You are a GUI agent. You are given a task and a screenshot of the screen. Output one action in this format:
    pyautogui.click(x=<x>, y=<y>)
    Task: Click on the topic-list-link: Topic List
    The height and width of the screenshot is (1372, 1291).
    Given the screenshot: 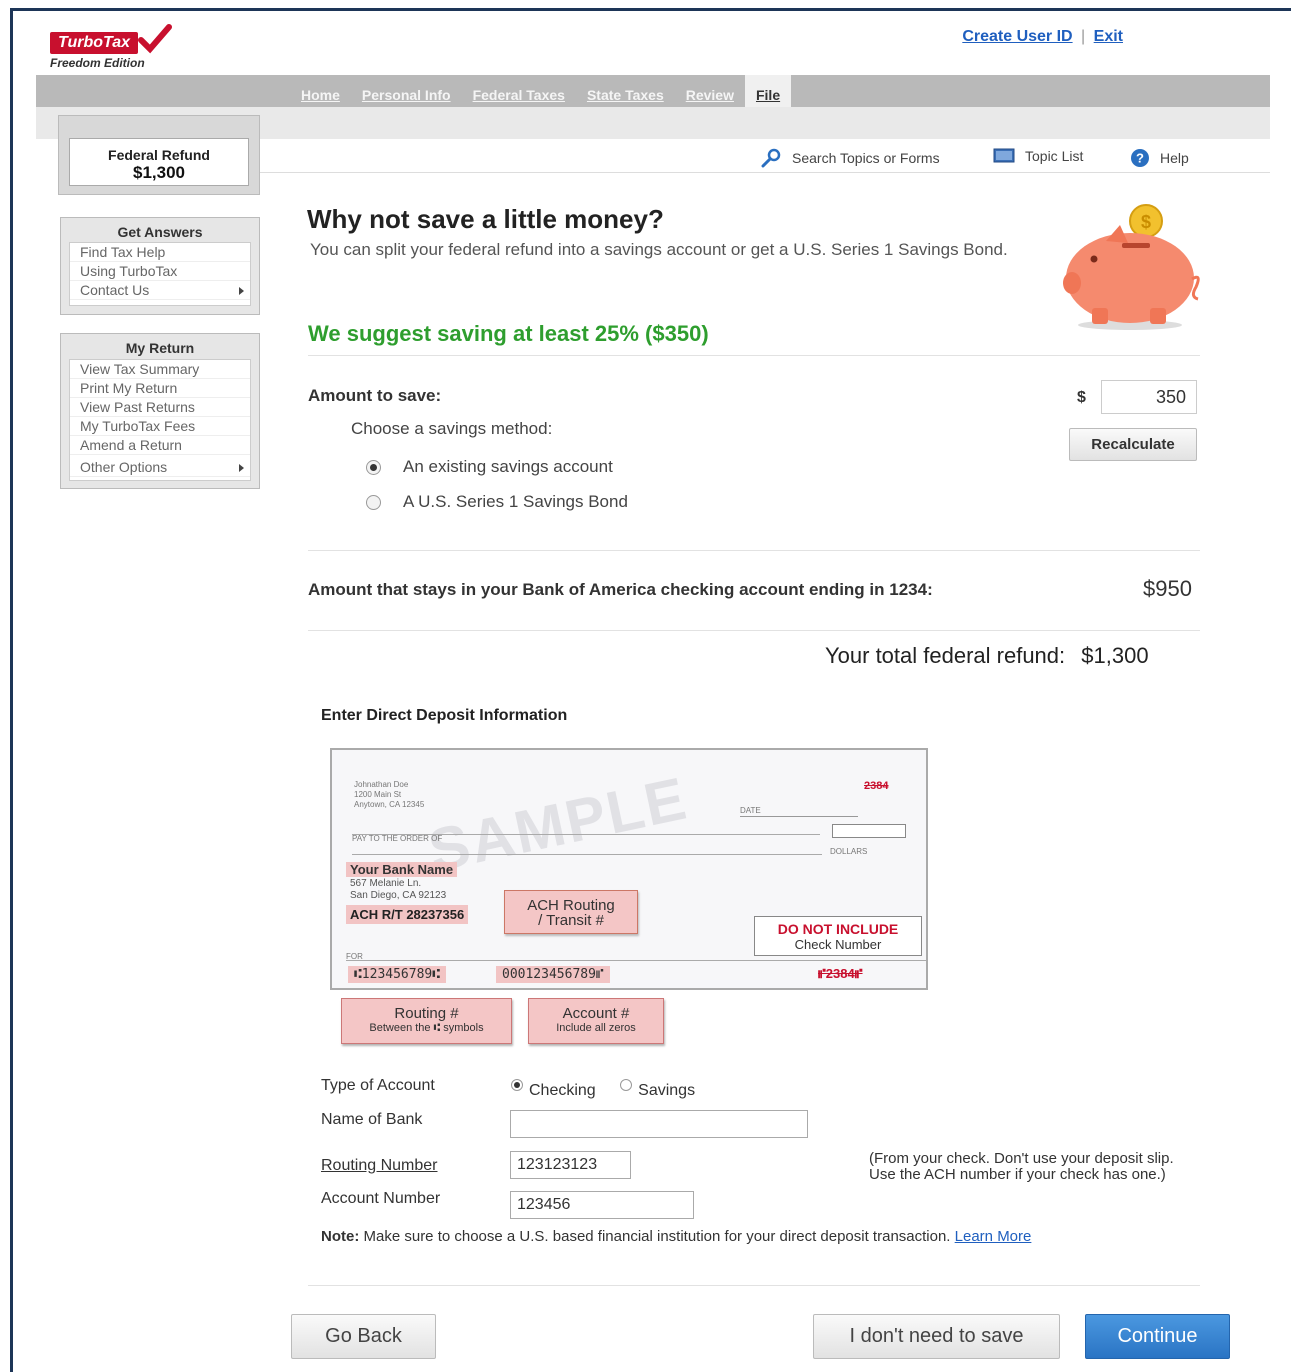 What is the action you would take?
    pyautogui.click(x=1038, y=156)
    